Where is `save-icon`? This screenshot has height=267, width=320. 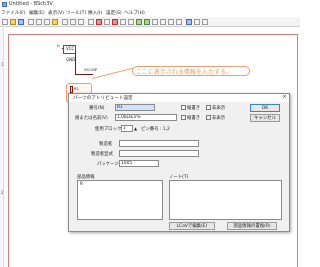
save-icon is located at coordinates (21, 22).